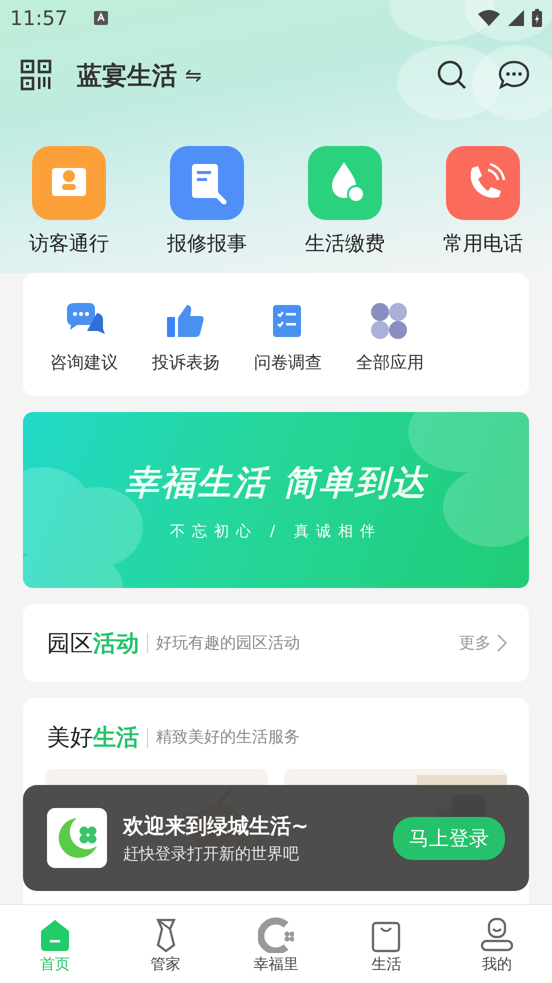 This screenshot has height=983, width=552. I want to click on water-drop-icon, so click(345, 183).